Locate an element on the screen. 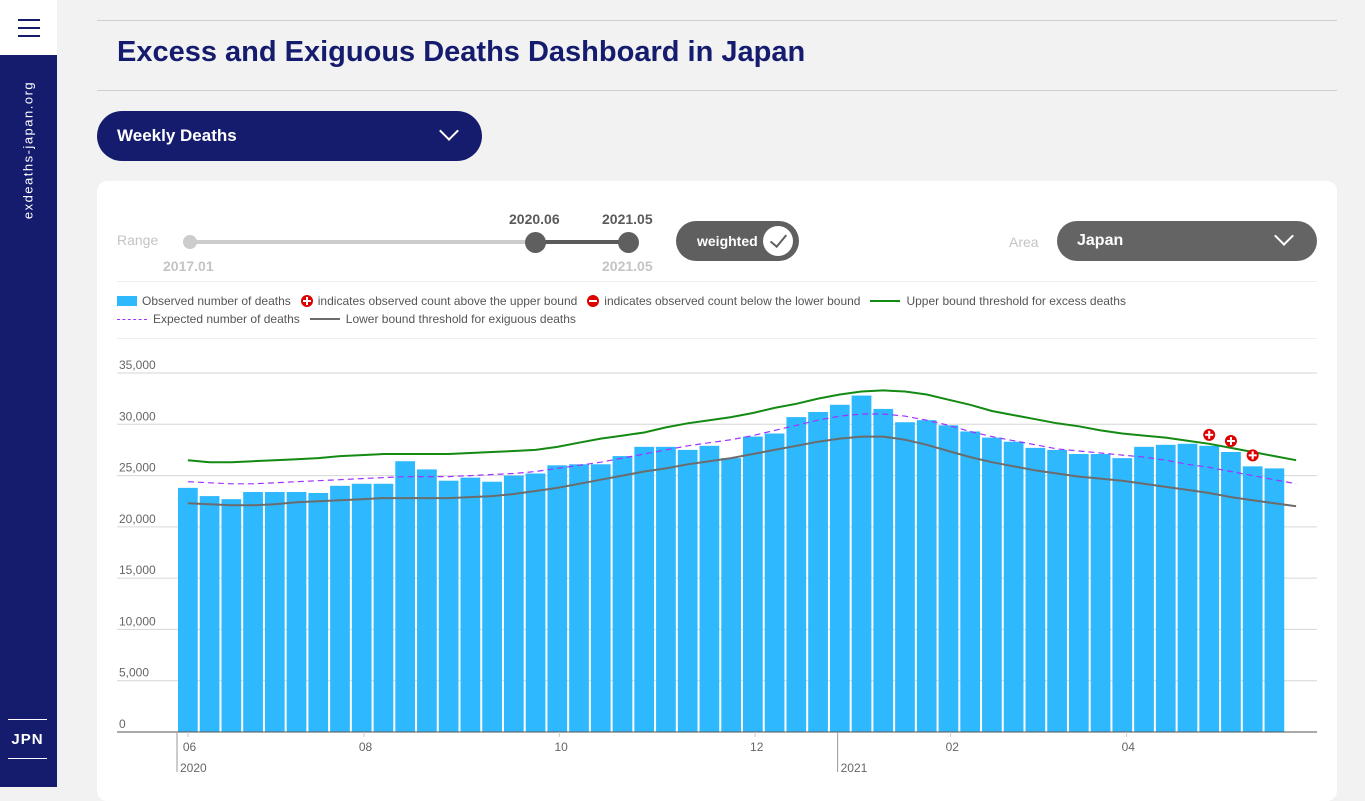 The image size is (1365, 801). year-tick-label: 2021 is located at coordinates (854, 768).